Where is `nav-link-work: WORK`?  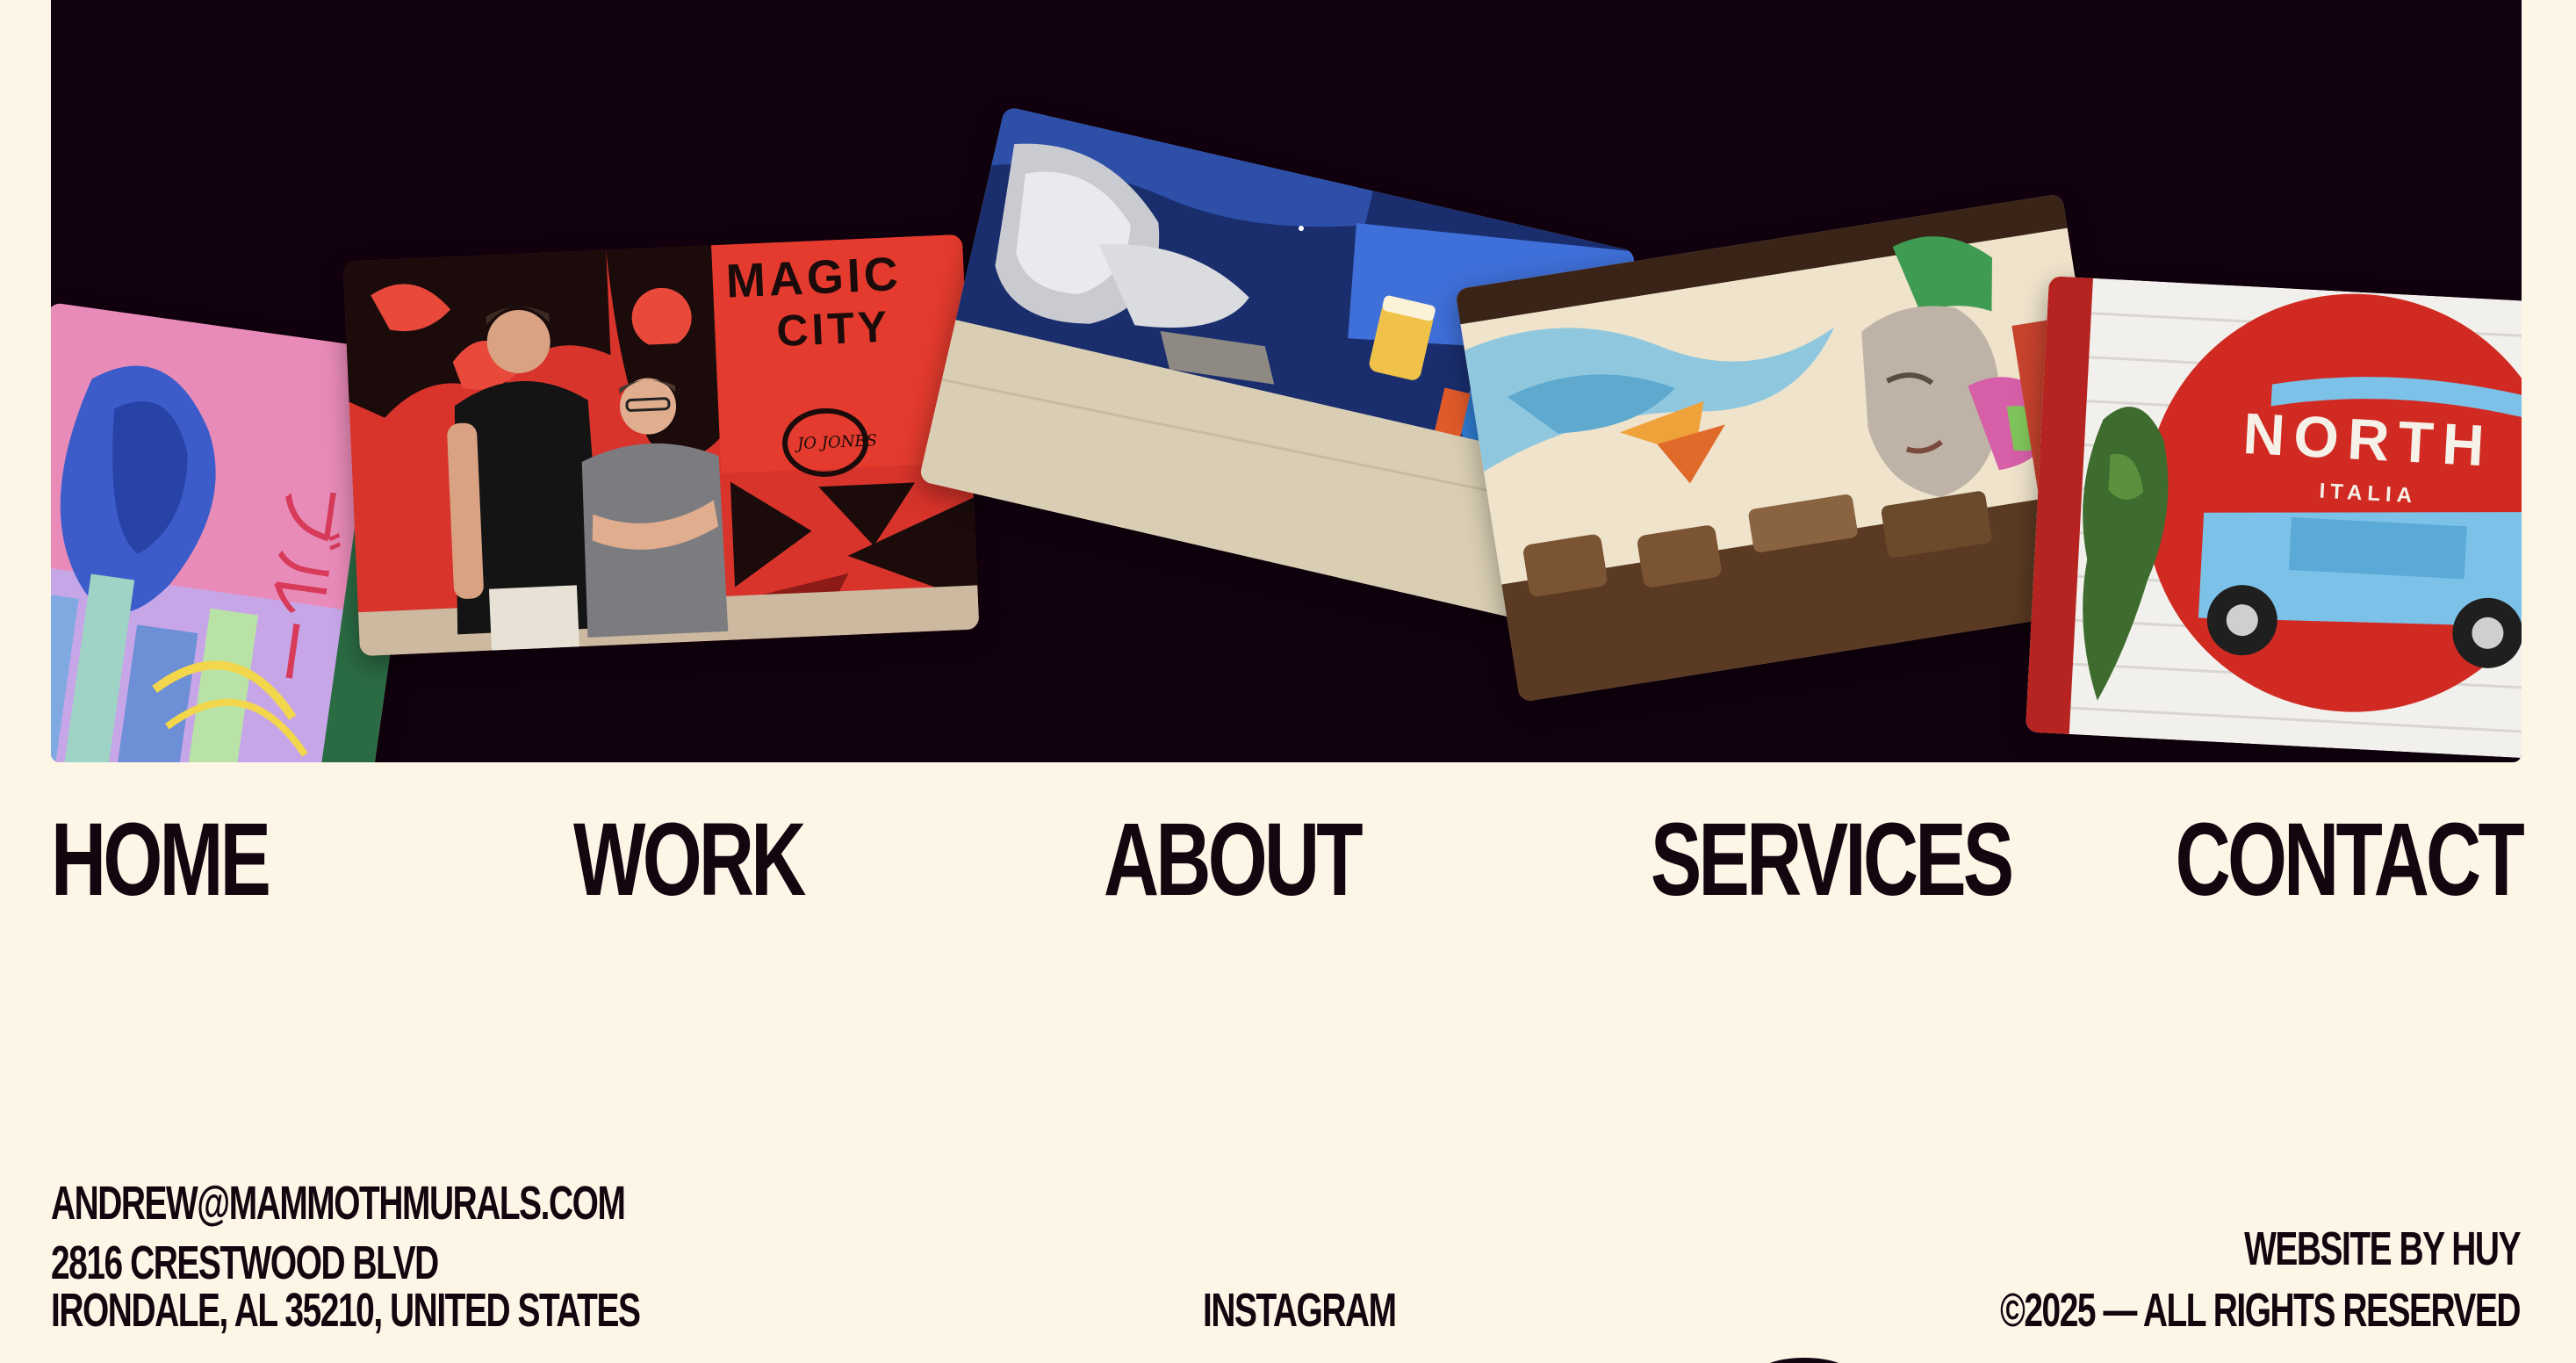
nav-link-work: WORK is located at coordinates (689, 860).